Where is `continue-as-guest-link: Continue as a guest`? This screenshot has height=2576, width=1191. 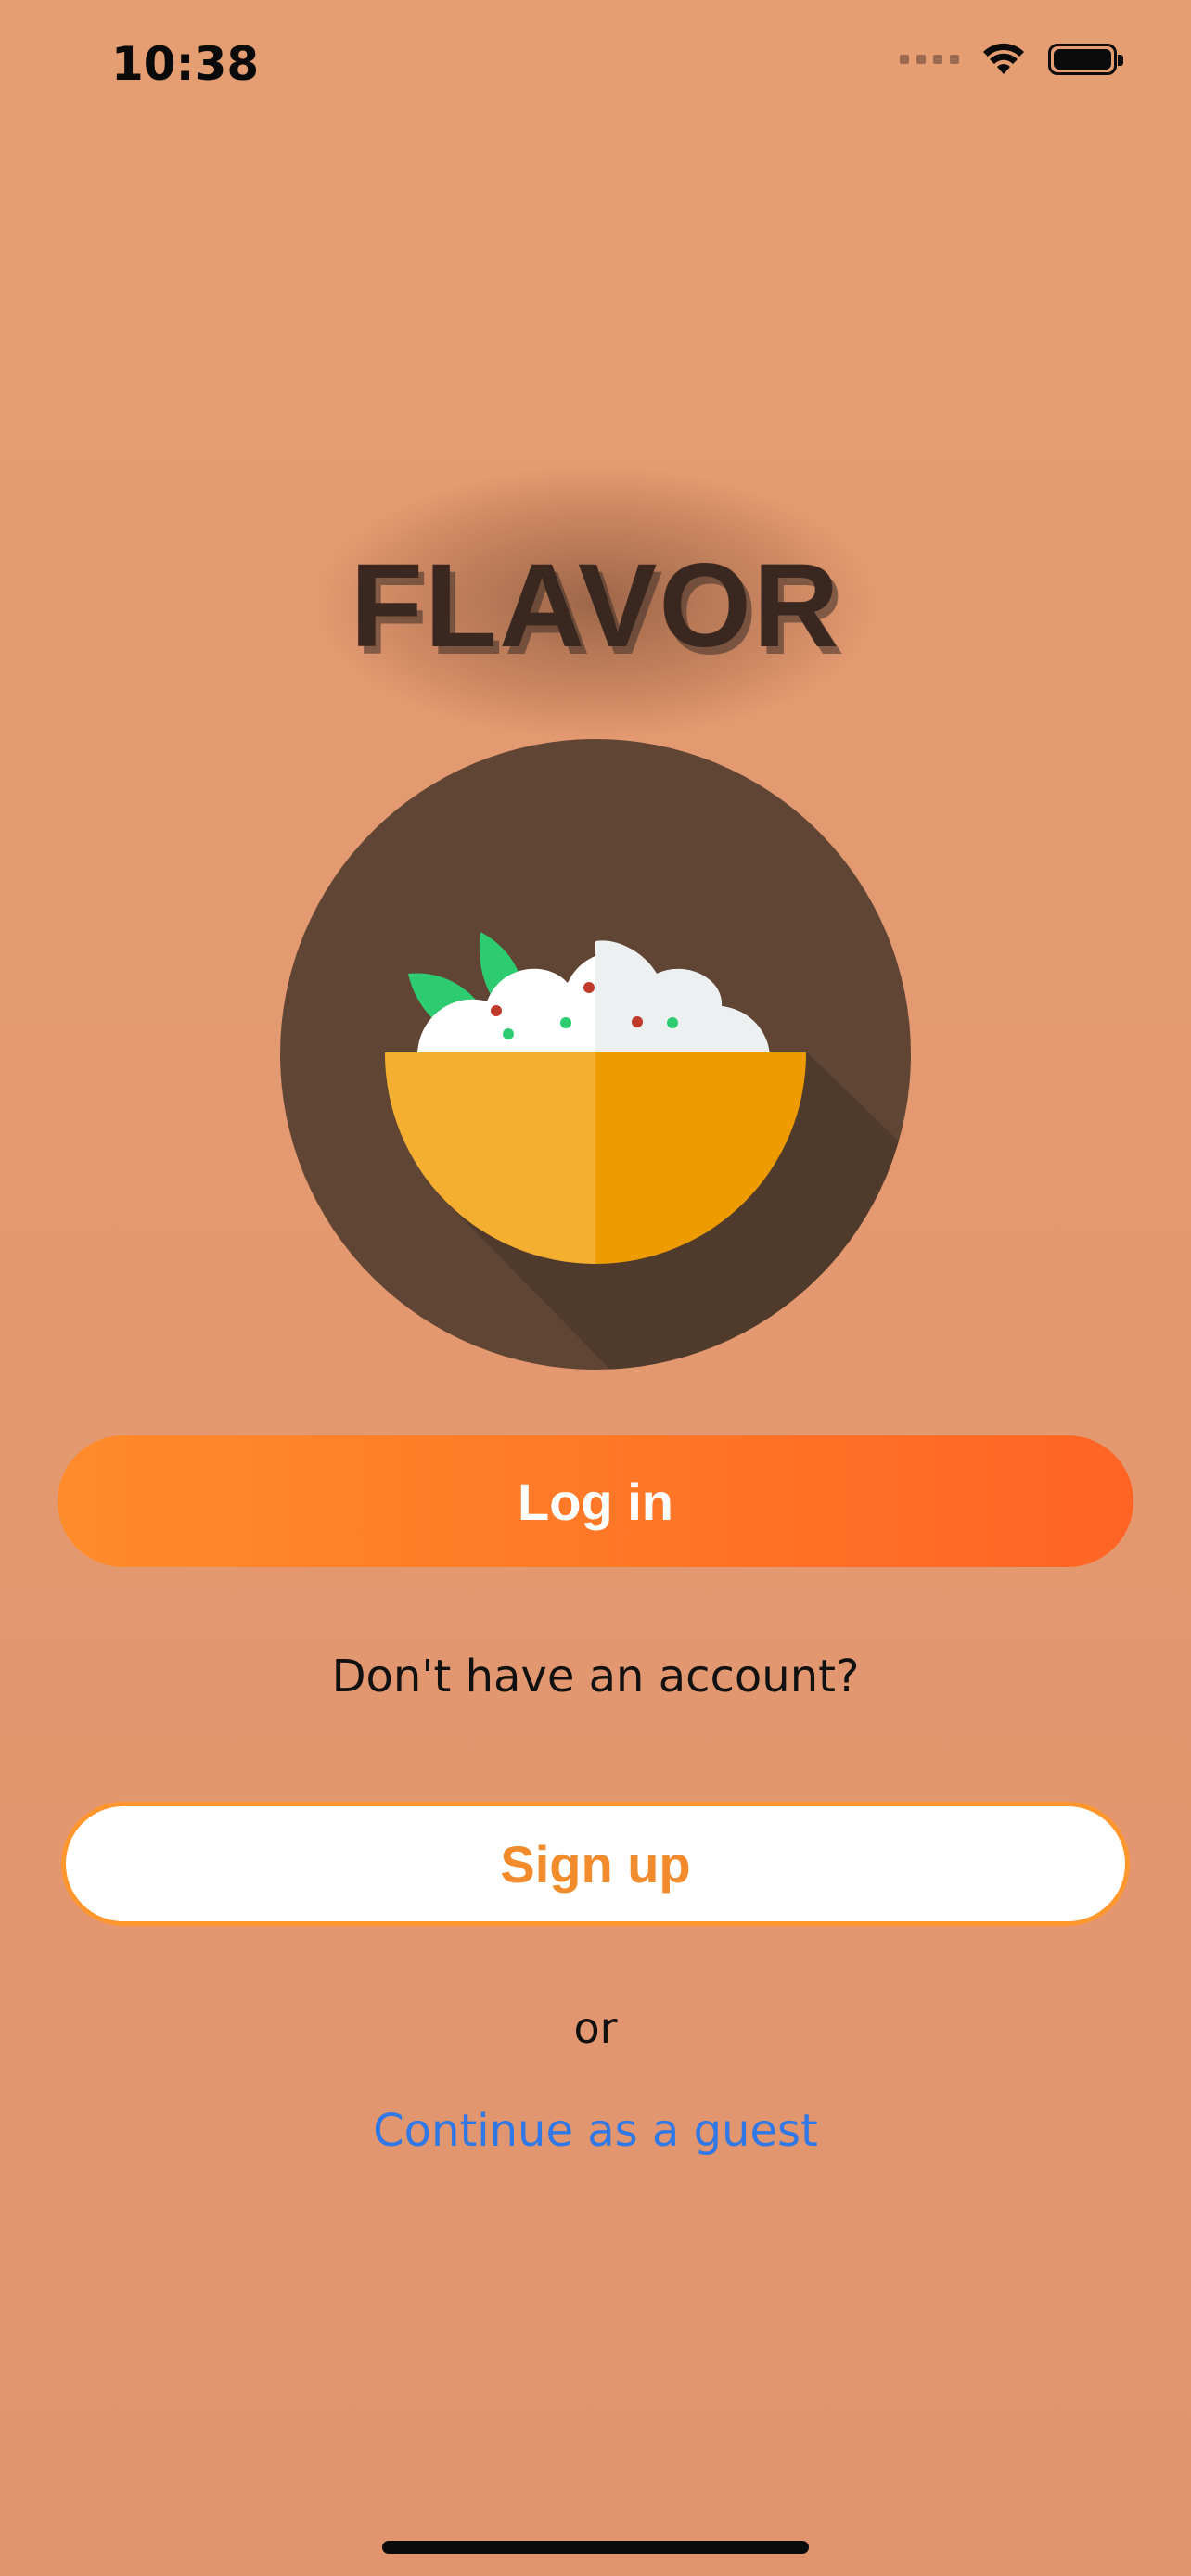
continue-as-guest-link: Continue as a guest is located at coordinates (595, 2131).